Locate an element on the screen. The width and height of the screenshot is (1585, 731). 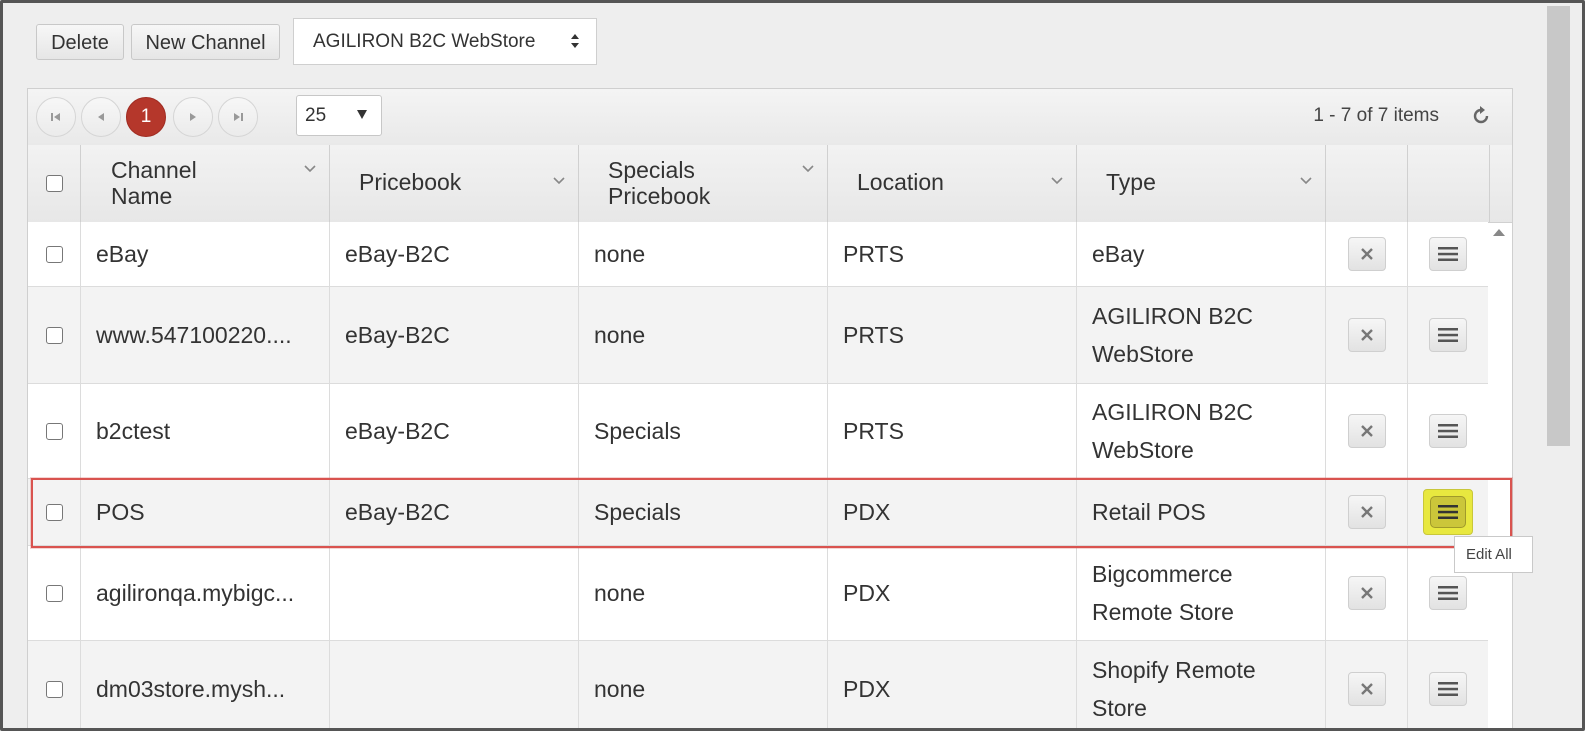
new-channel-button: New Channel is located at coordinates (205, 42).